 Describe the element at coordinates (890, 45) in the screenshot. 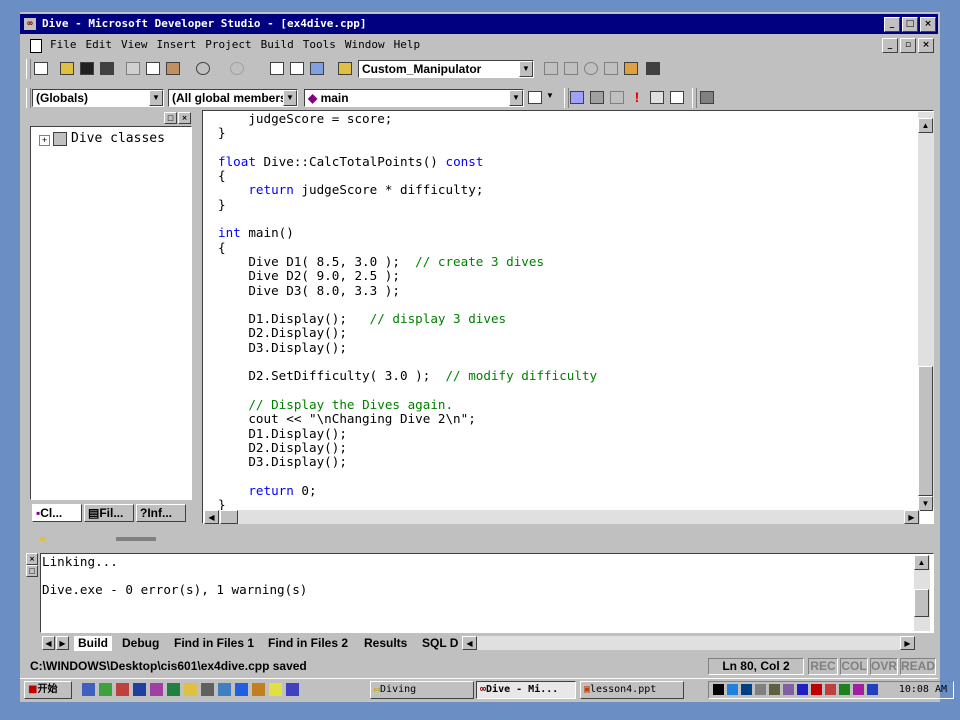

I see `doc-minimize-button: _` at that location.